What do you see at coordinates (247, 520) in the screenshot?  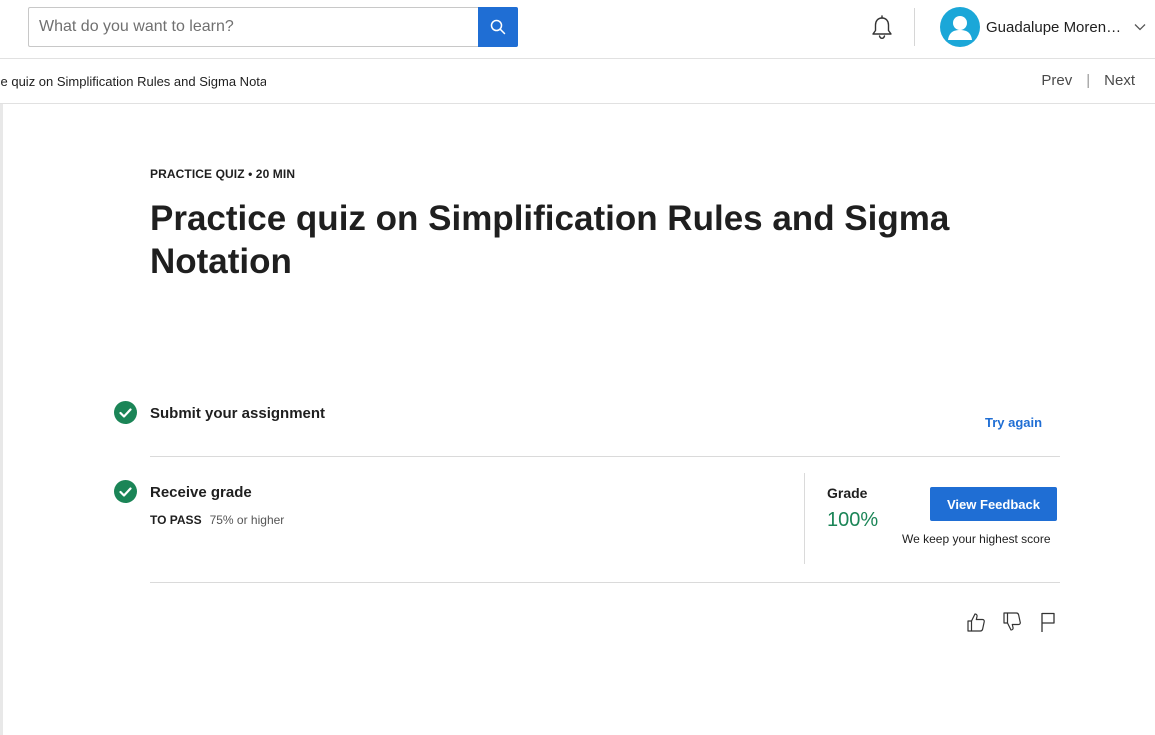 I see `to-pass-value: 75% or higher` at bounding box center [247, 520].